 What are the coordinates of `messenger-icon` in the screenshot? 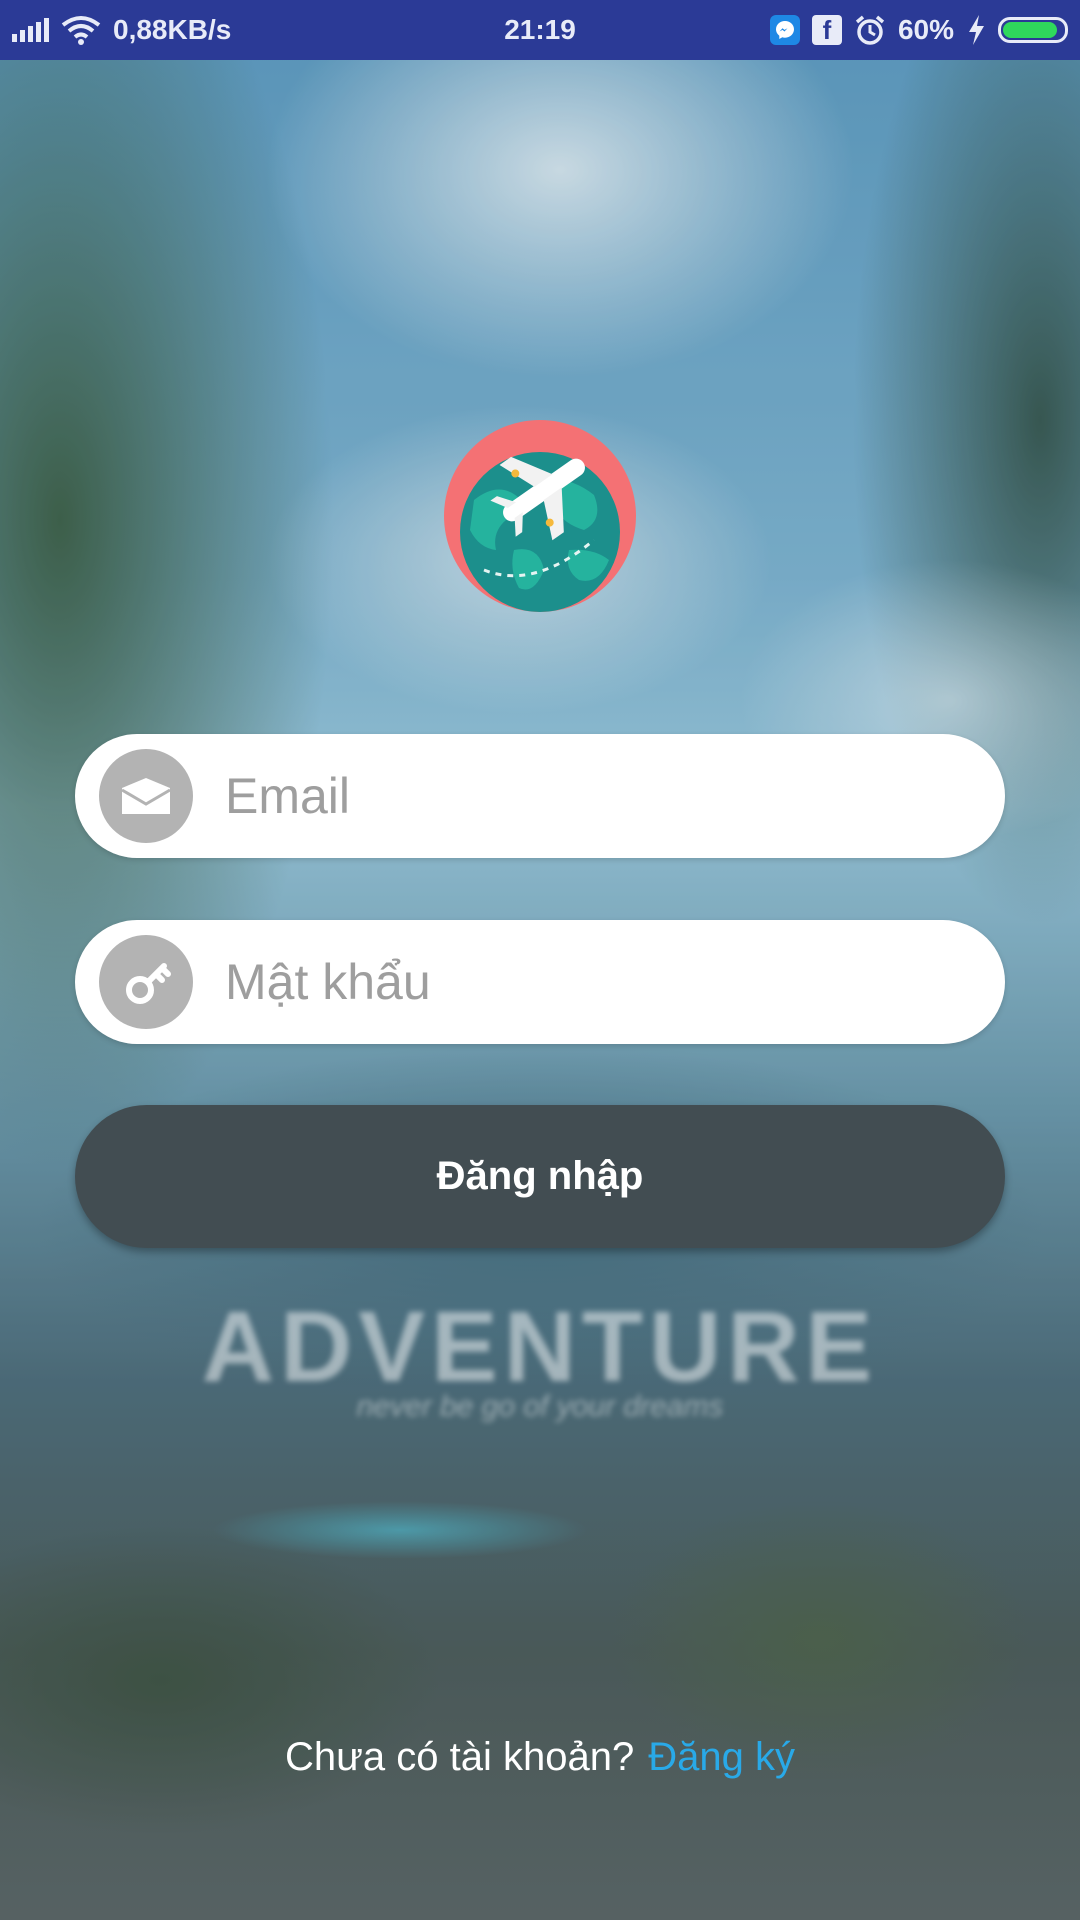 It's located at (784, 30).